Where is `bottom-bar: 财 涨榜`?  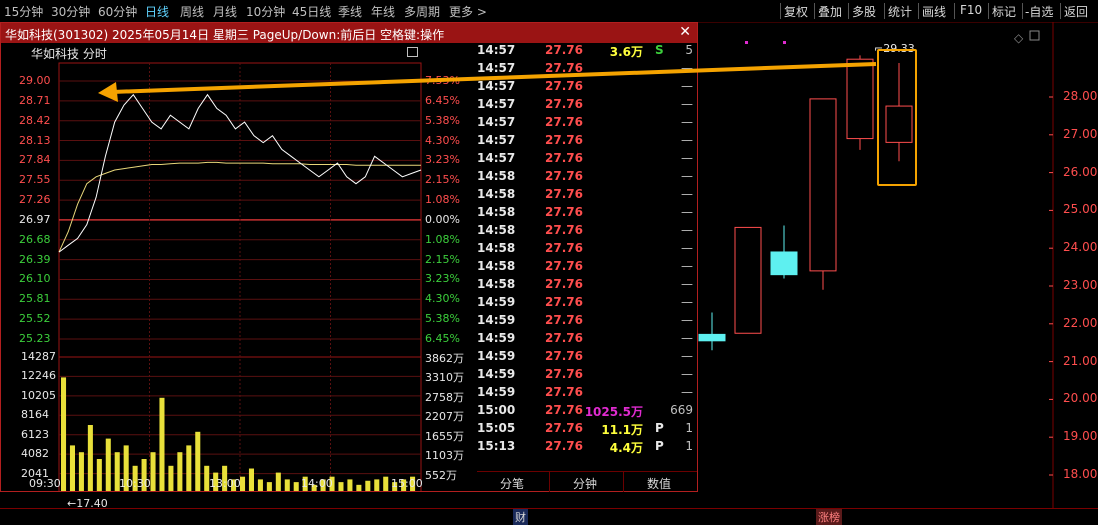 bottom-bar: 财 涨榜 is located at coordinates (549, 516).